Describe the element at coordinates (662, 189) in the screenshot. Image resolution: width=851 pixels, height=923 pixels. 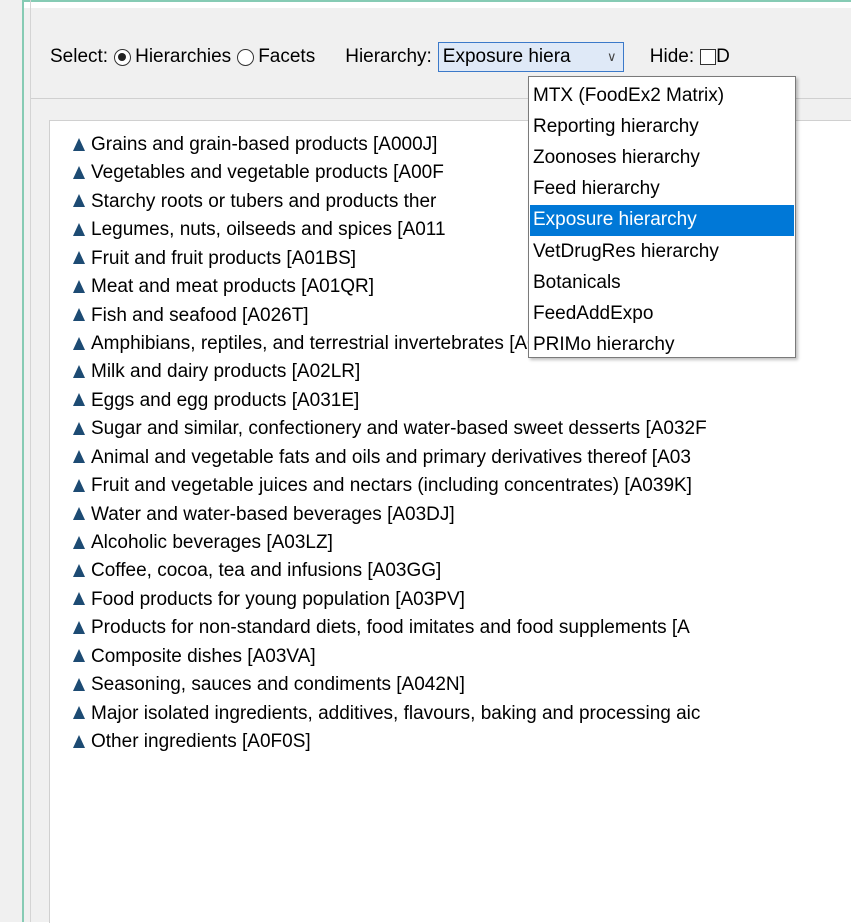
I see `dropdown-option: Feed hierarchy` at that location.